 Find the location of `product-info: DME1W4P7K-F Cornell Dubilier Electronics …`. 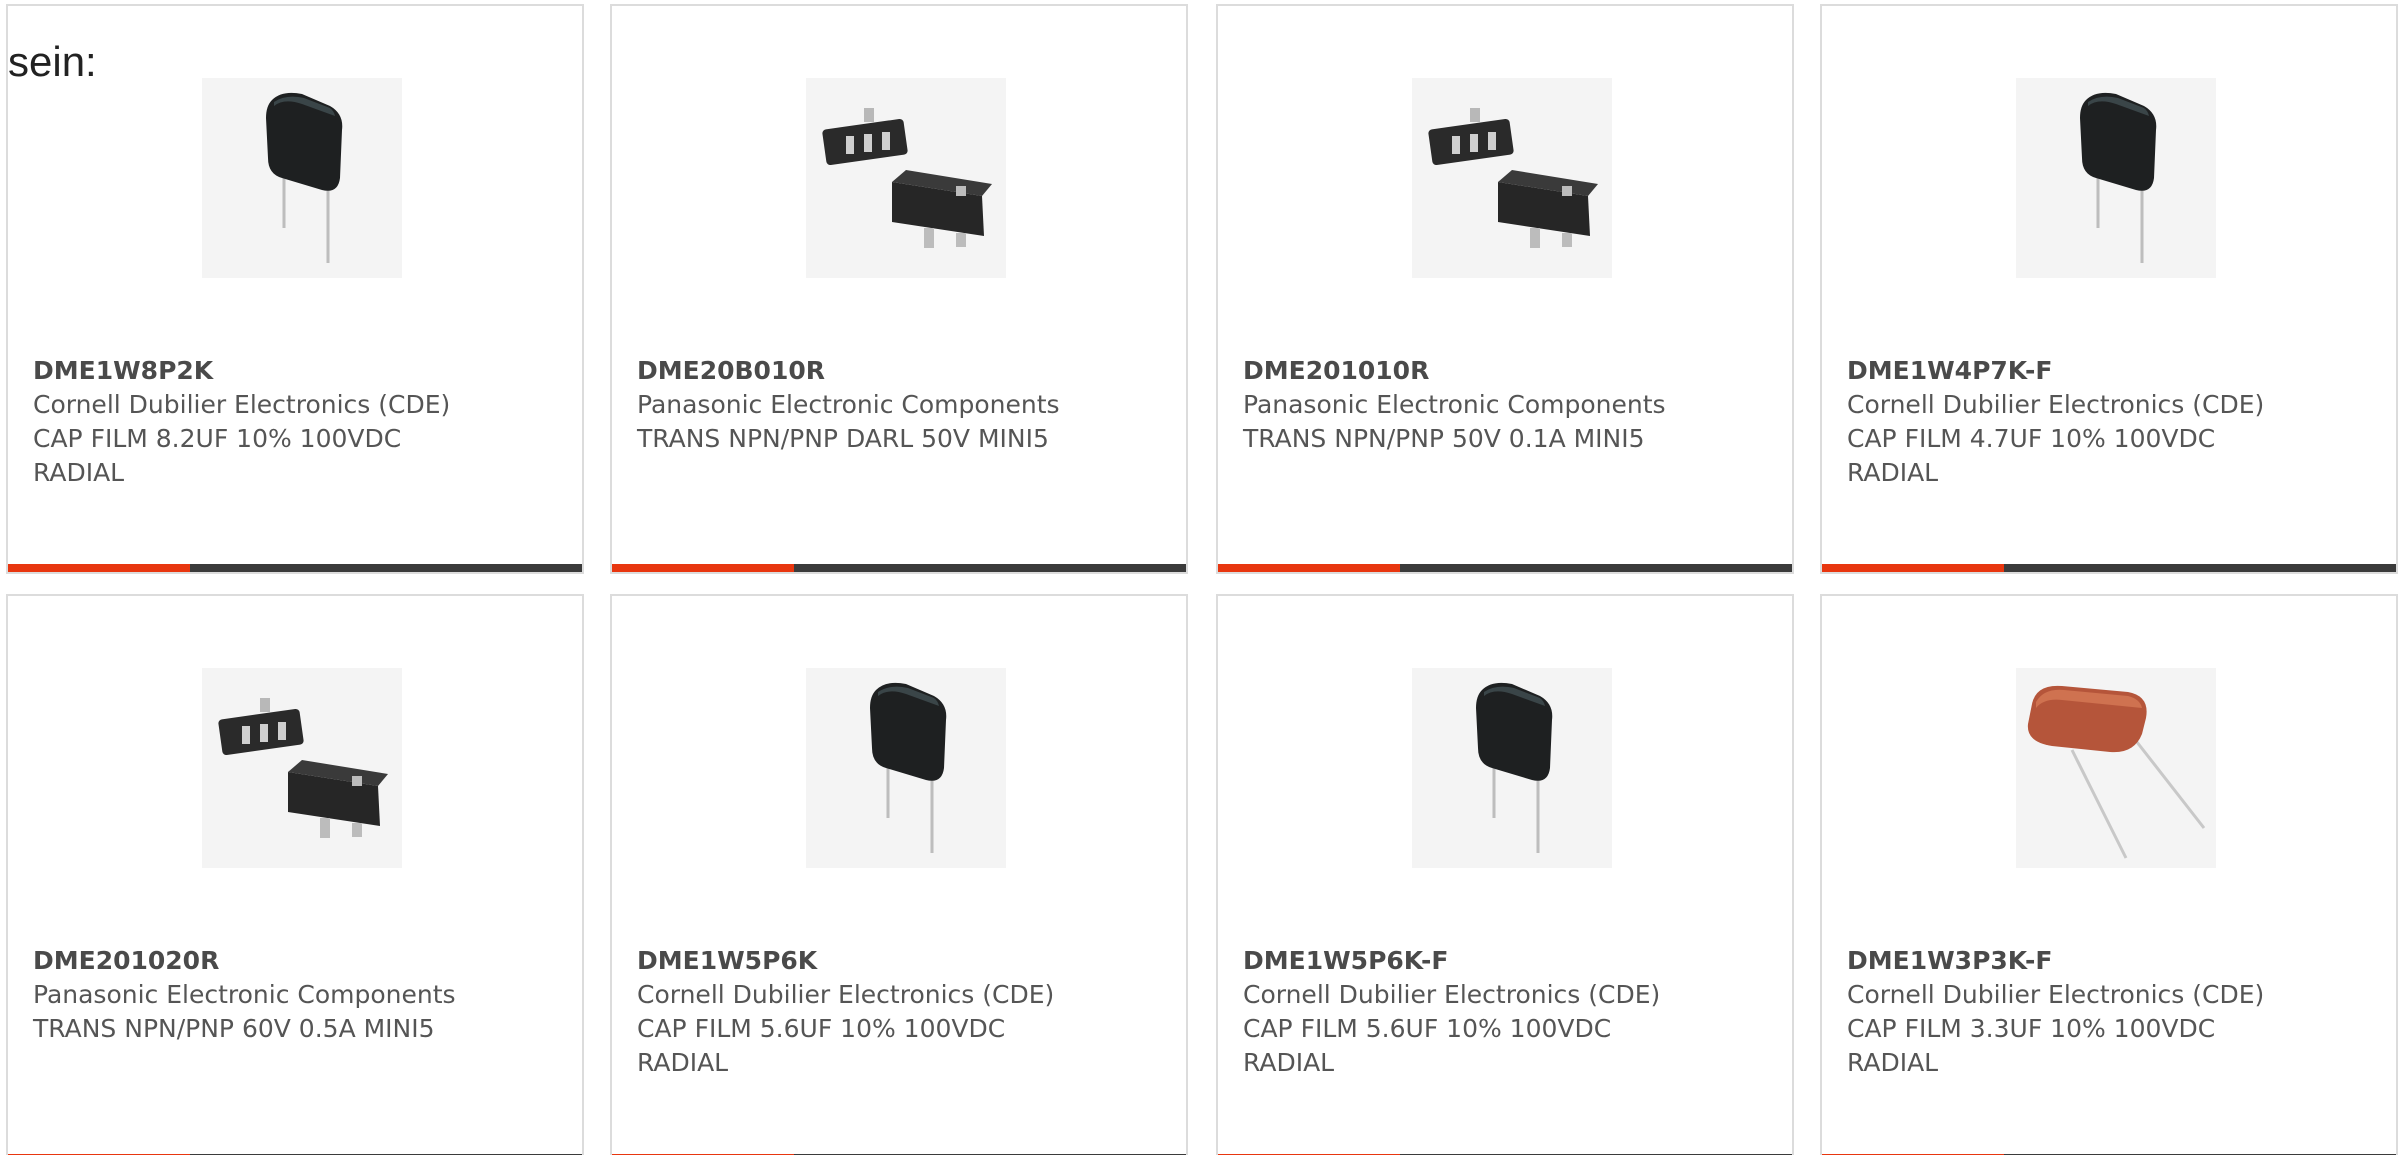

product-info: DME1W4P7K-F Cornell Dubilier Electronics … is located at coordinates (2062, 422).